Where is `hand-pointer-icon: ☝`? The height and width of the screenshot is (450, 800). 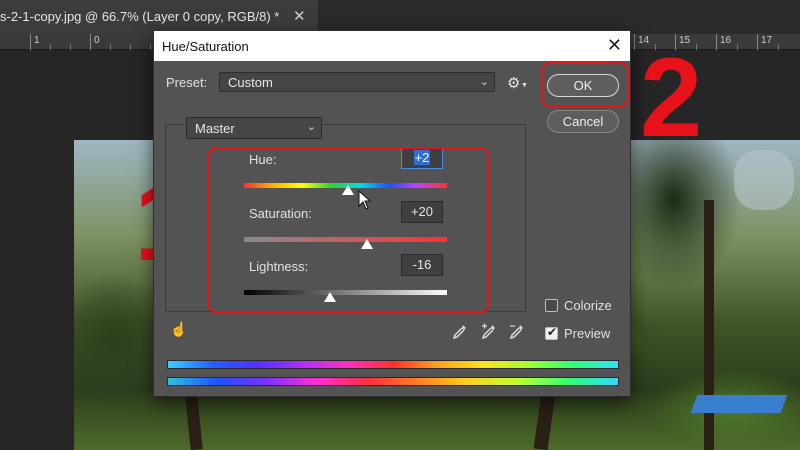
hand-pointer-icon: ☝ is located at coordinates (178, 329).